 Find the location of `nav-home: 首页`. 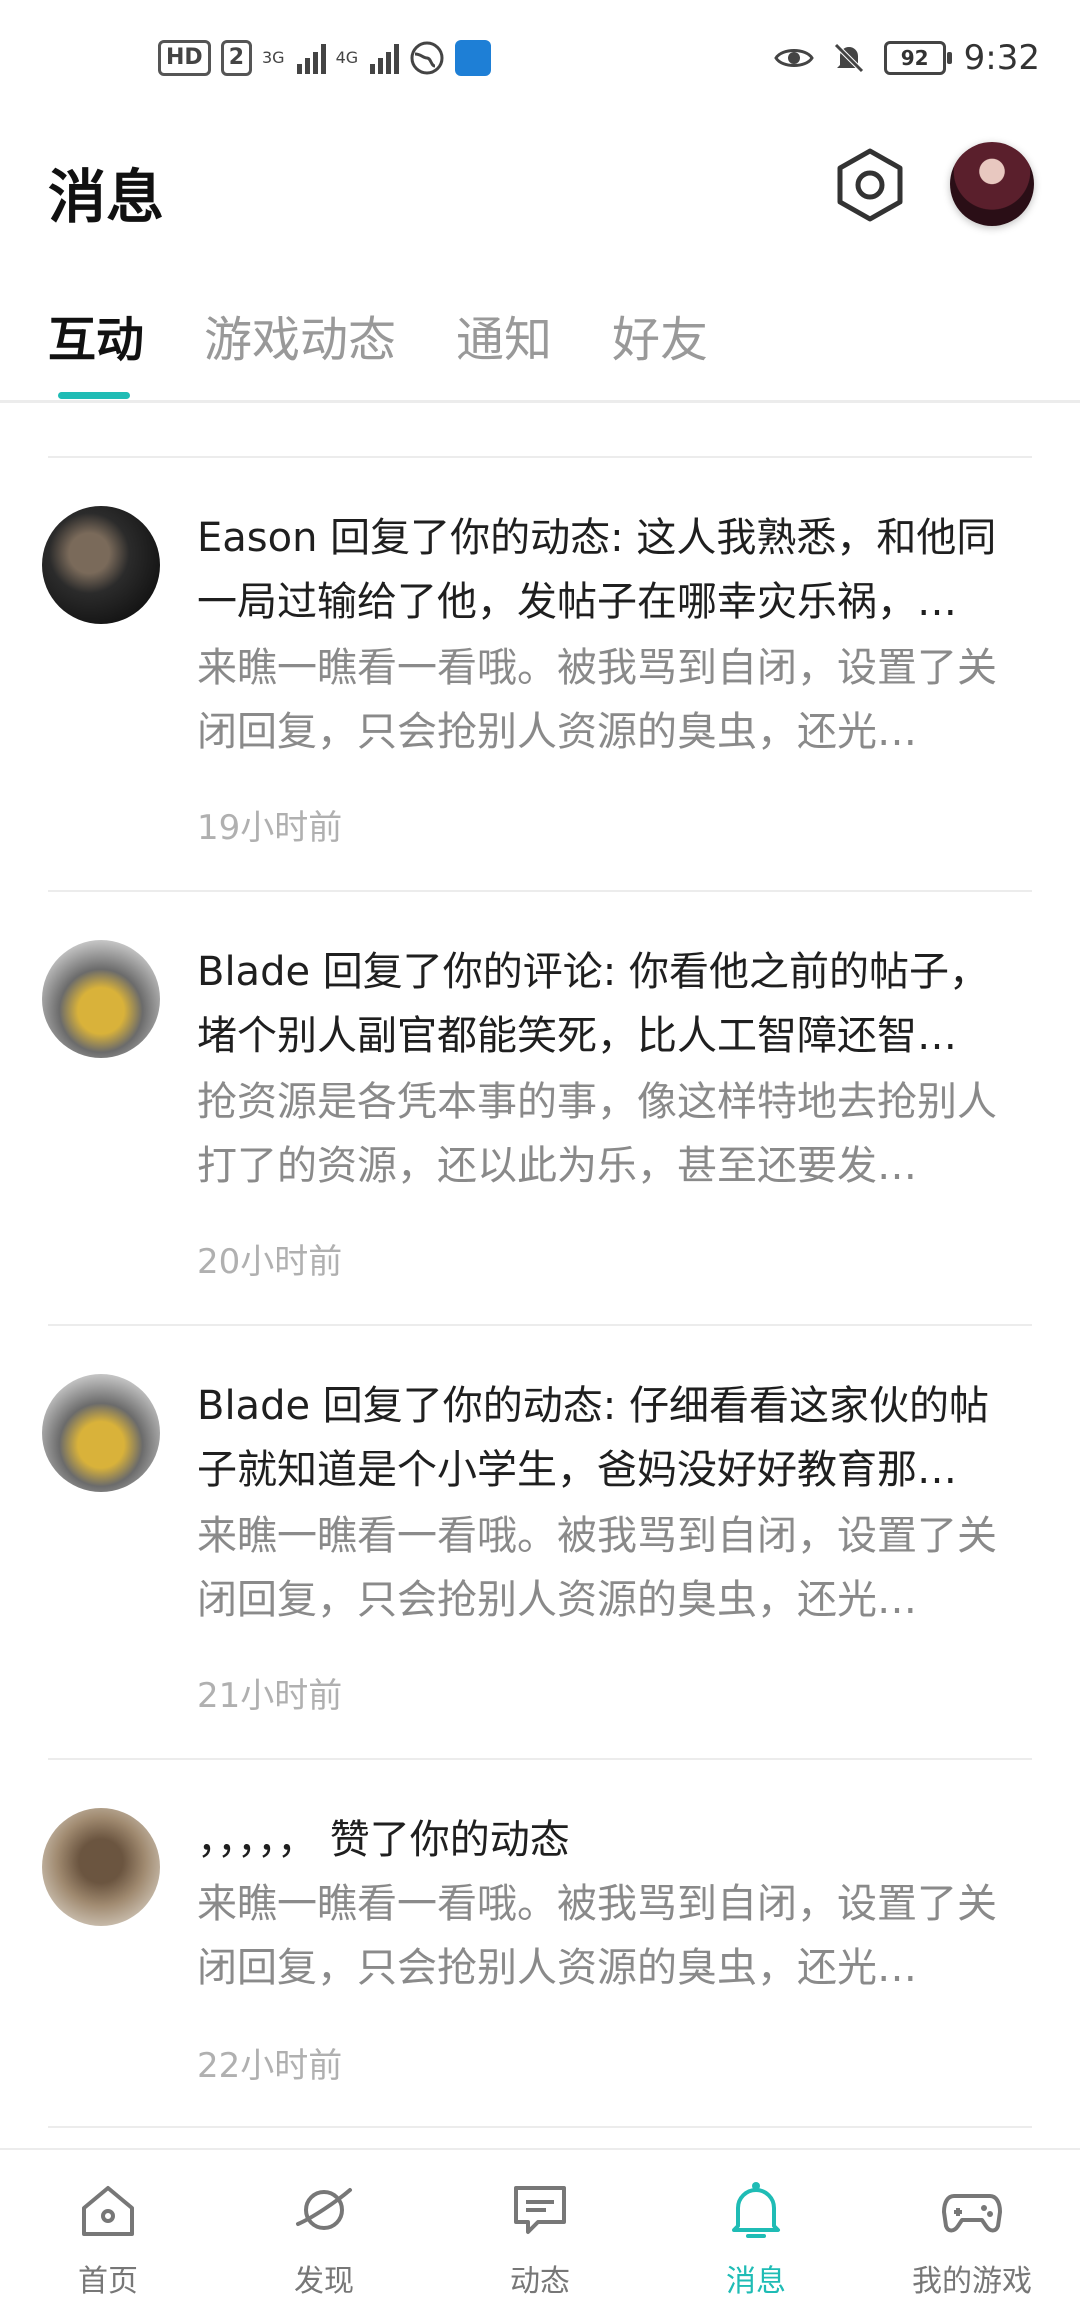

nav-home: 首页 is located at coordinates (108, 2231).